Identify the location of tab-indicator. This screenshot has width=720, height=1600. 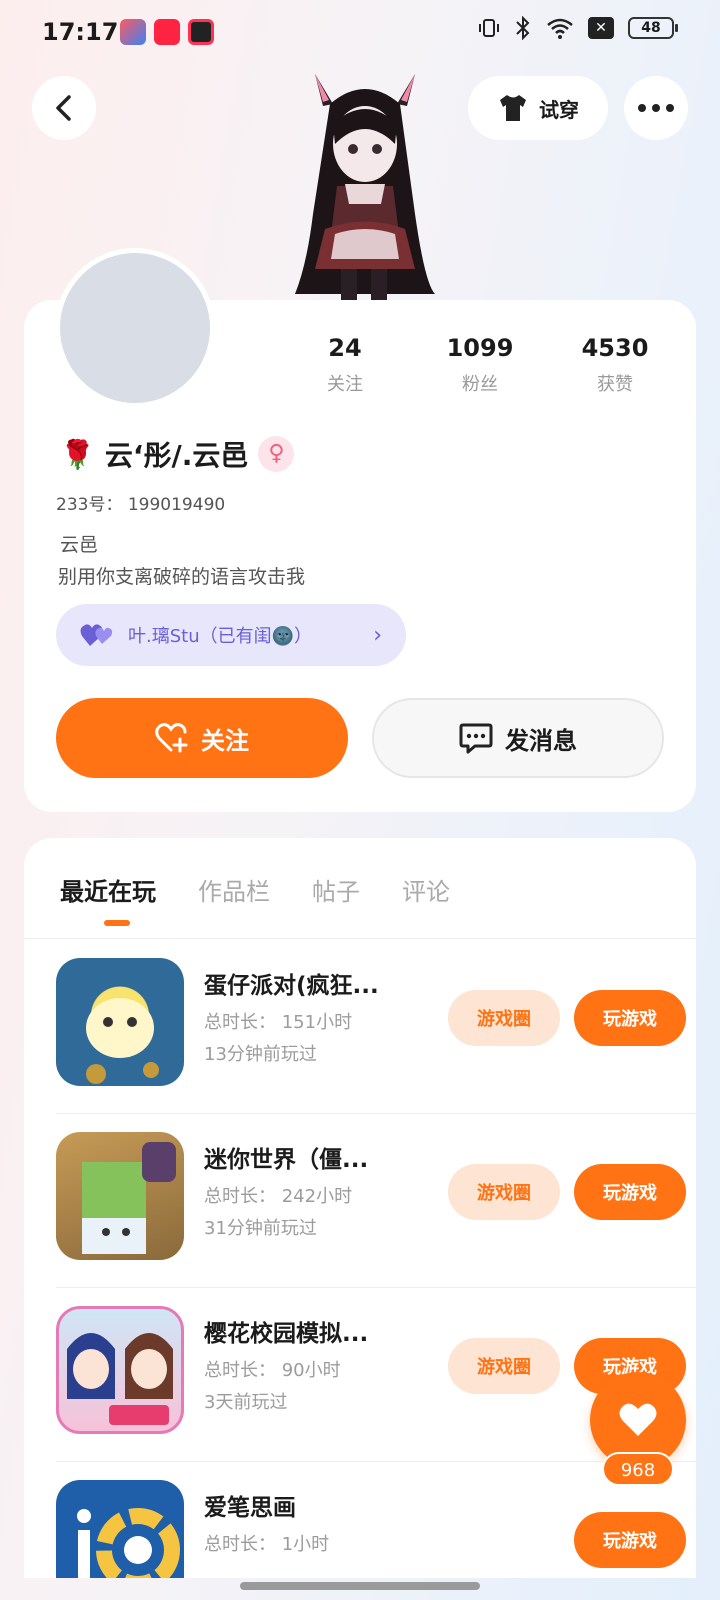
(117, 923).